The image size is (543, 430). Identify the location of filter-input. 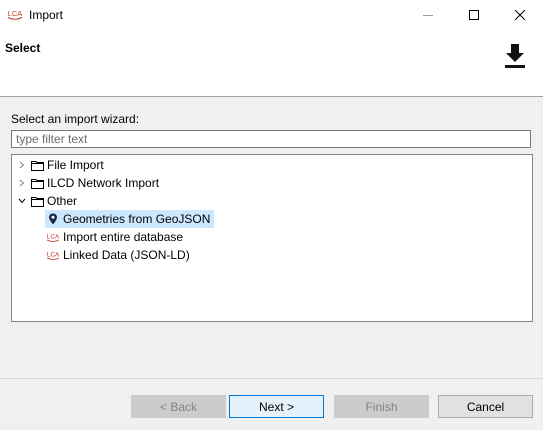
(271, 139).